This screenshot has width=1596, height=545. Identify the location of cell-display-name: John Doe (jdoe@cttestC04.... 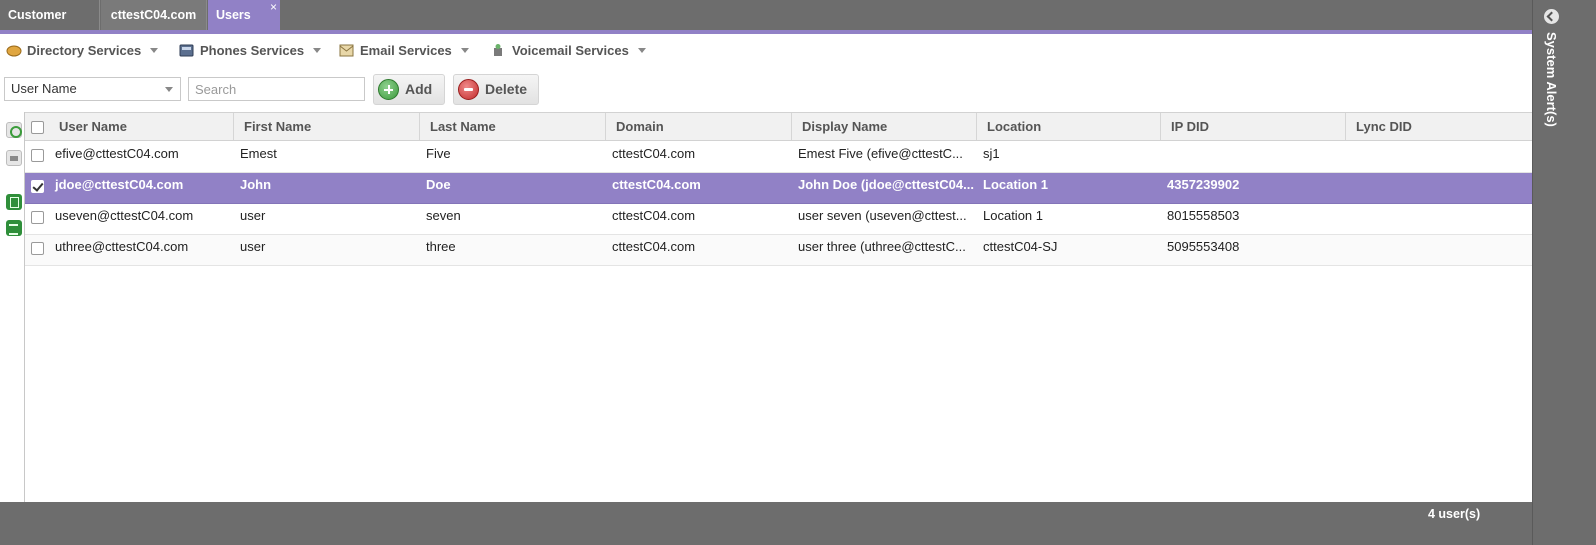
(886, 184).